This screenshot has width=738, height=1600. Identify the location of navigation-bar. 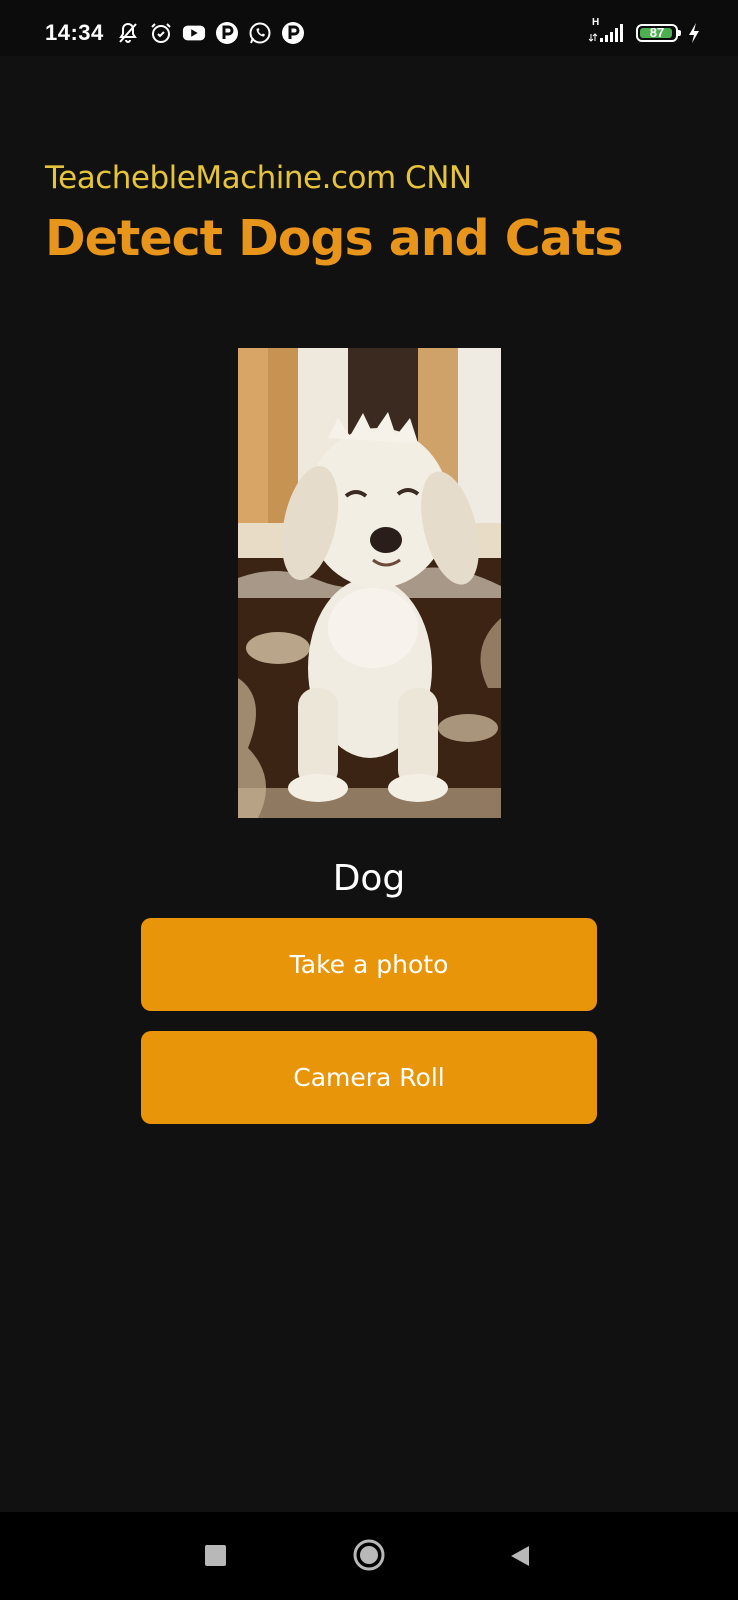
(369, 1556).